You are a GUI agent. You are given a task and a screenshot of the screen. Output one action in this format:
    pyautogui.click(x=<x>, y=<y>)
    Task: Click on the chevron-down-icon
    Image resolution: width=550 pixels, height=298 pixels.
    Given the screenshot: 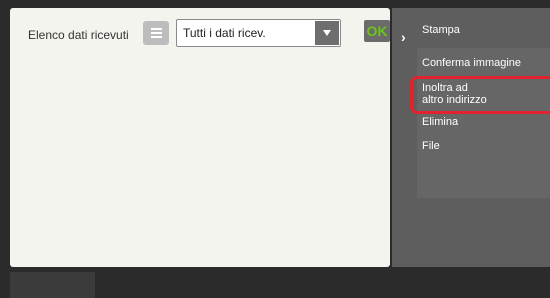 What is the action you would take?
    pyautogui.click(x=327, y=33)
    